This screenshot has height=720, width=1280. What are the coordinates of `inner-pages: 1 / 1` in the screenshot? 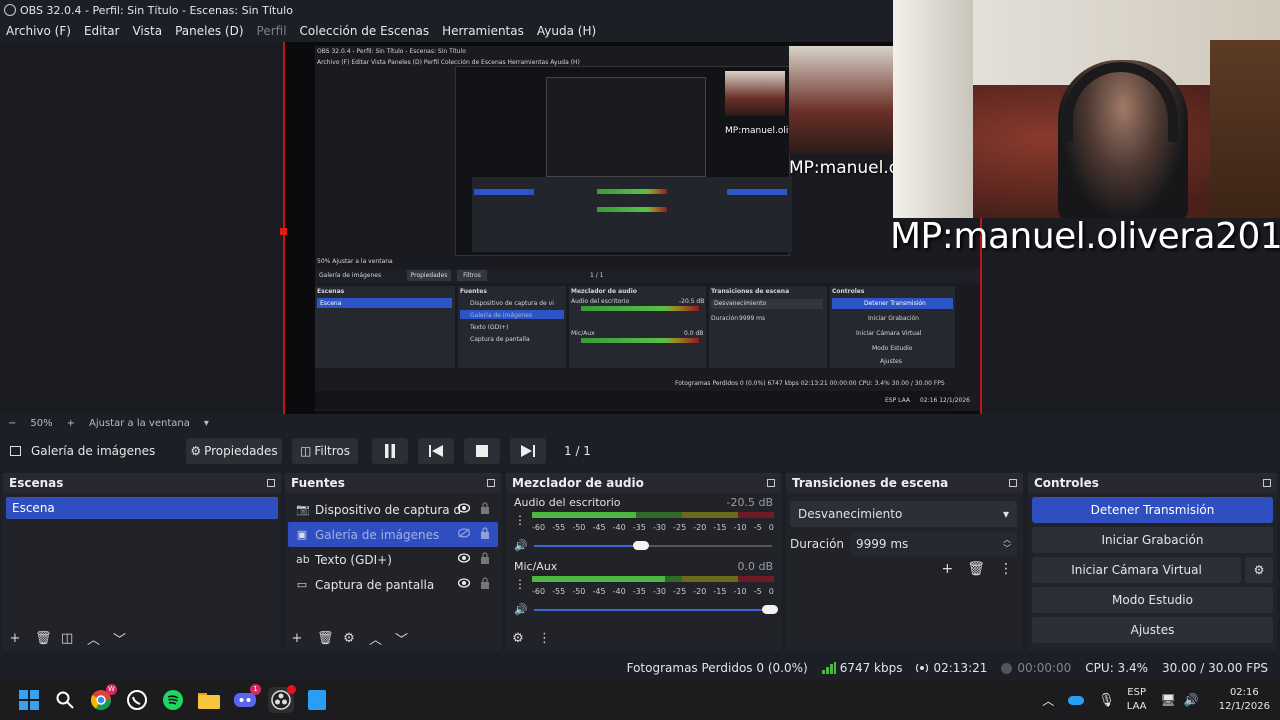 It's located at (597, 275).